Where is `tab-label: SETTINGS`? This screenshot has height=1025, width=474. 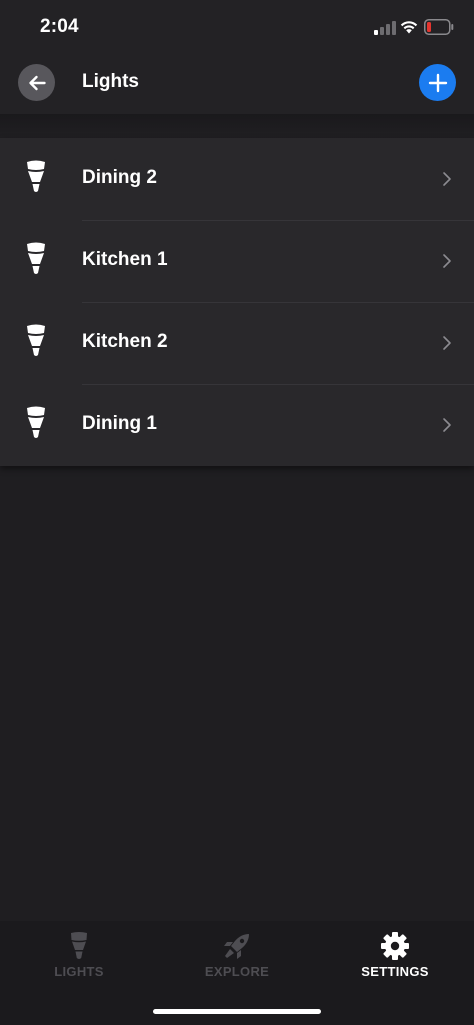
tab-label: SETTINGS is located at coordinates (395, 971).